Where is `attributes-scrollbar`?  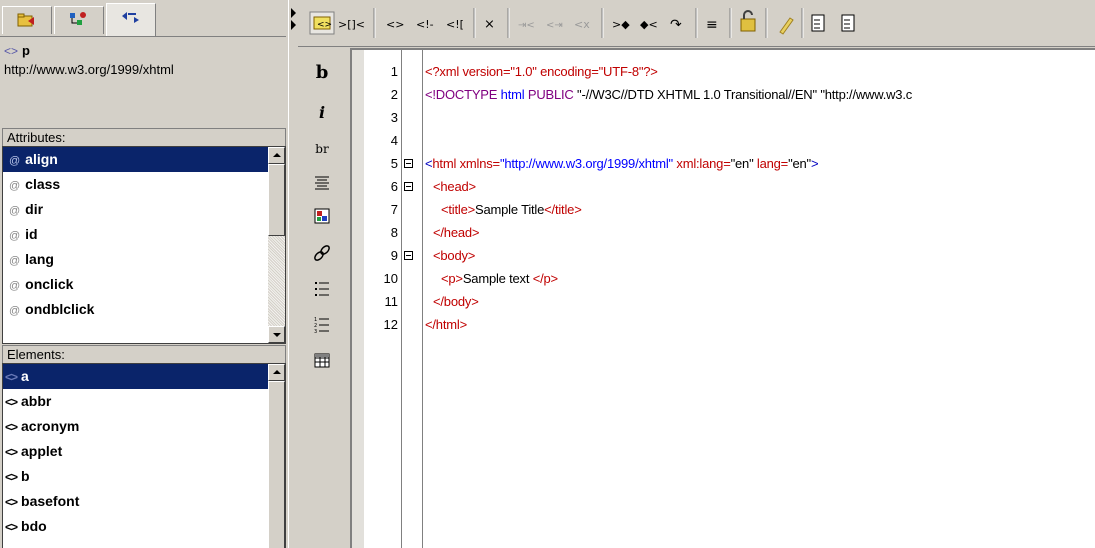 attributes-scrollbar is located at coordinates (276, 245).